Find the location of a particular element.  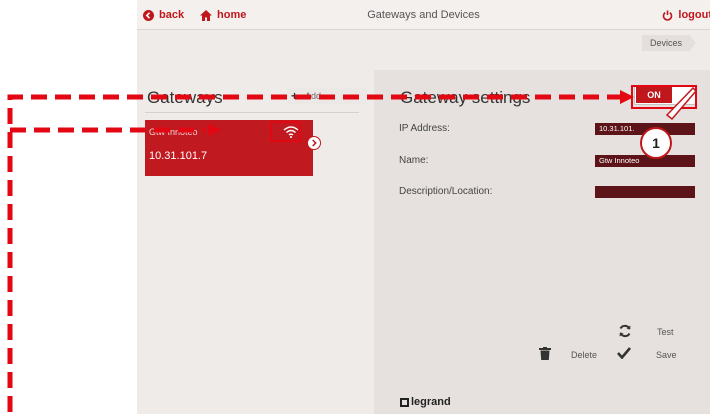

callout-number: 1 is located at coordinates (656, 143).